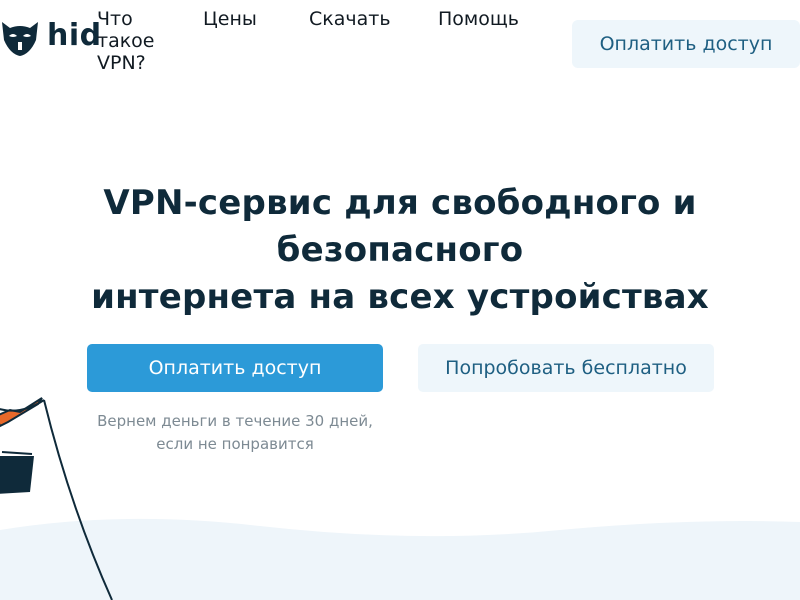  What do you see at coordinates (478, 19) in the screenshot?
I see `nav-help: Помощь` at bounding box center [478, 19].